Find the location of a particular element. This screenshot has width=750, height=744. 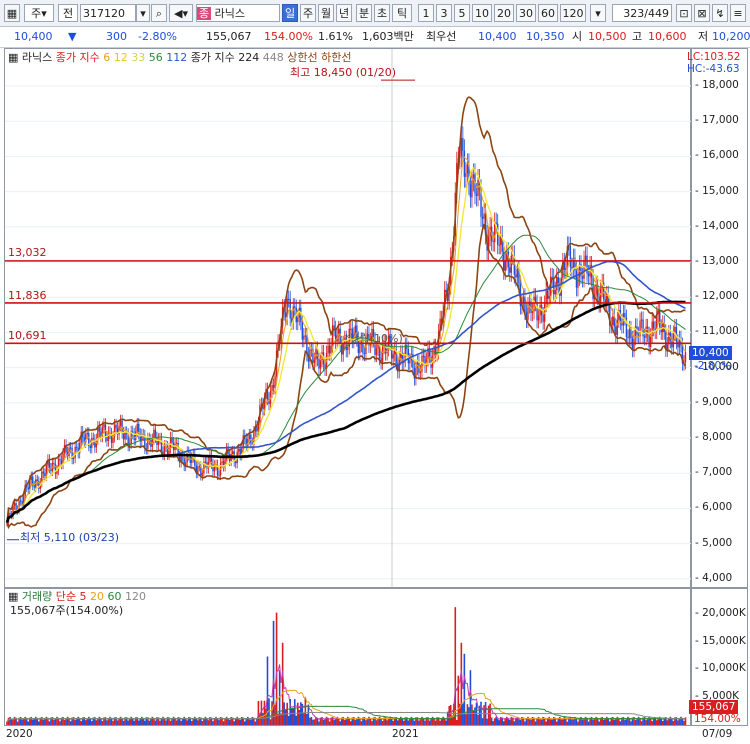

lock-icon: ⊡ is located at coordinates (684, 13).